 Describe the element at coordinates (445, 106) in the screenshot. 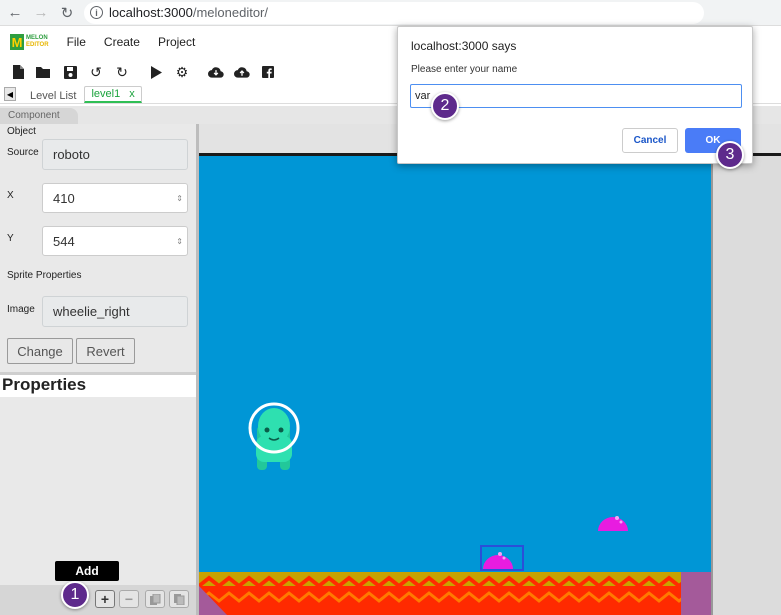

I see `step-badge-2: 2` at that location.